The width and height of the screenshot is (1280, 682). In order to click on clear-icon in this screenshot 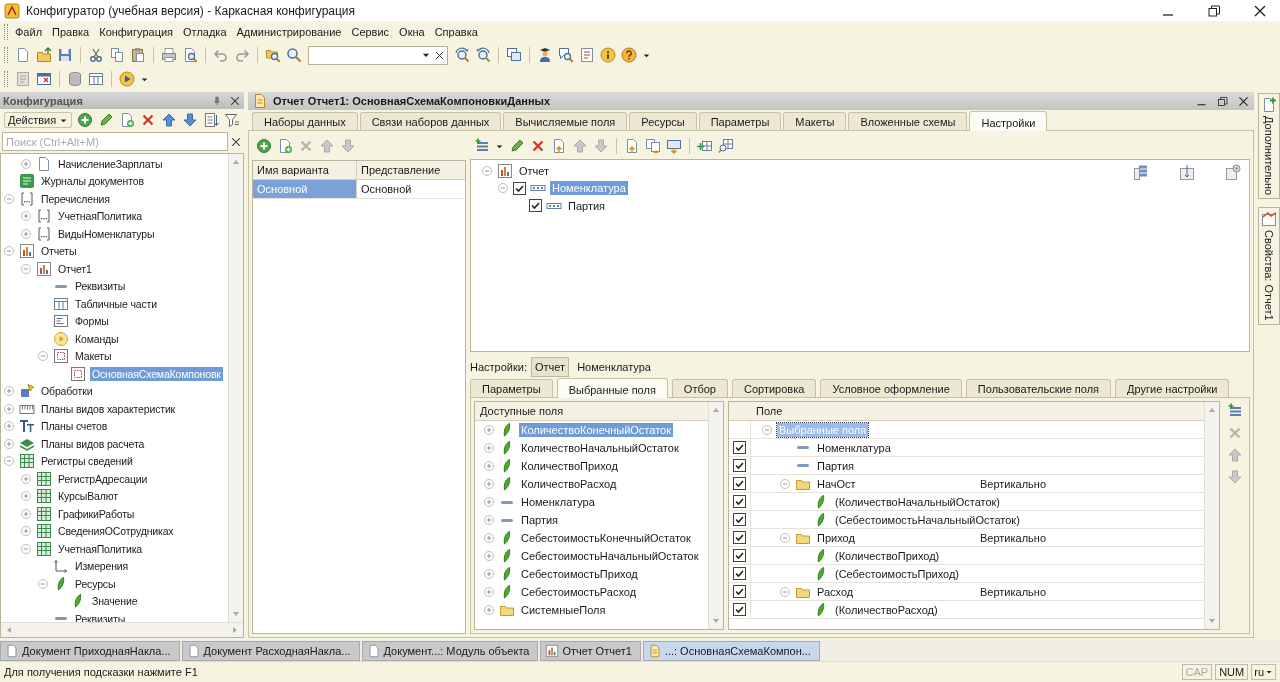, I will do `click(236, 141)`.